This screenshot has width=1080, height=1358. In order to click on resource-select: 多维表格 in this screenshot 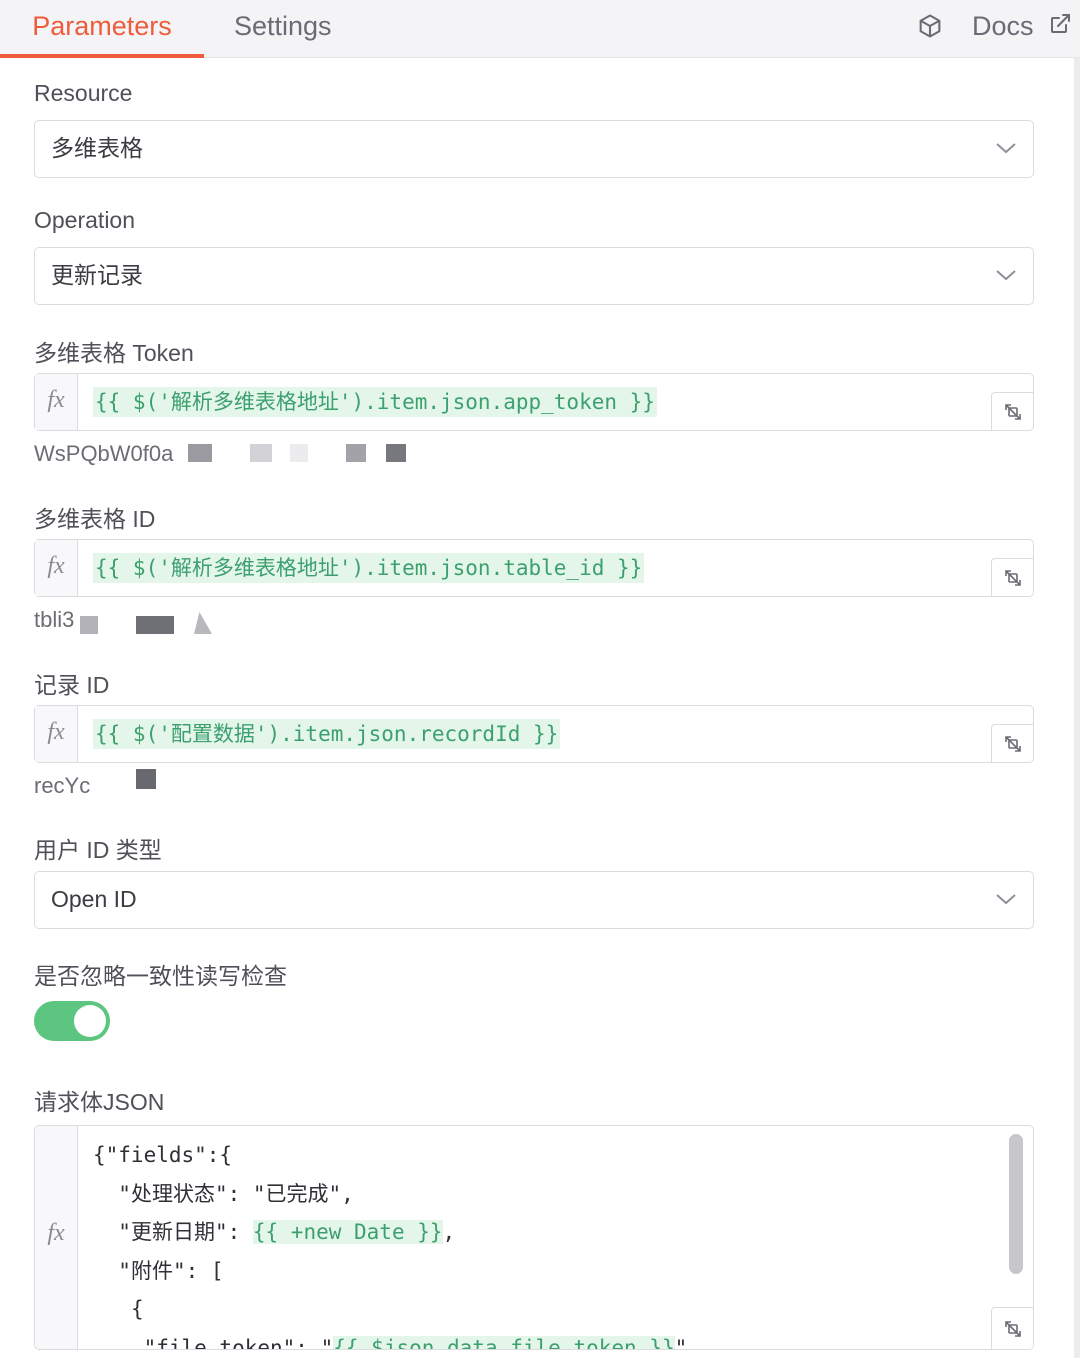, I will do `click(534, 149)`.